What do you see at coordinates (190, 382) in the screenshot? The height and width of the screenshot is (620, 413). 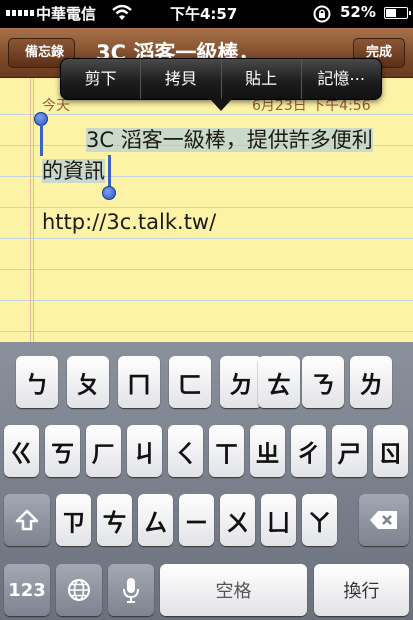 I see `key-f: ㄈ` at bounding box center [190, 382].